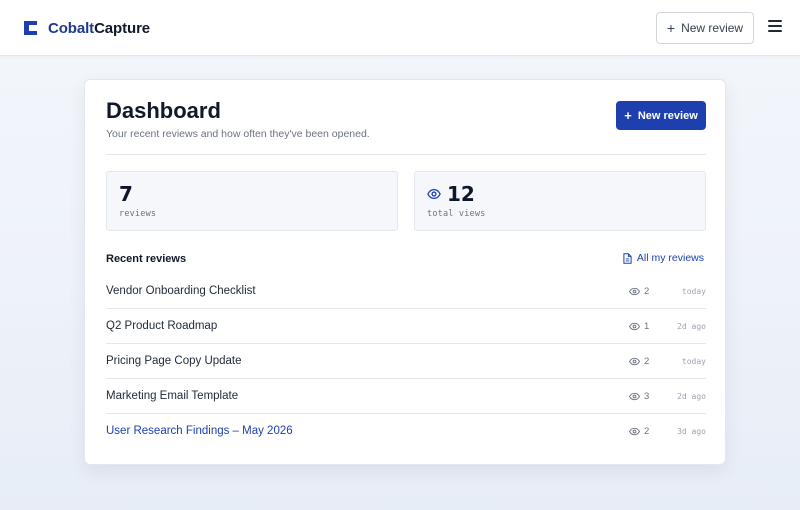  What do you see at coordinates (138, 214) in the screenshot?
I see `stat-label: reviews` at bounding box center [138, 214].